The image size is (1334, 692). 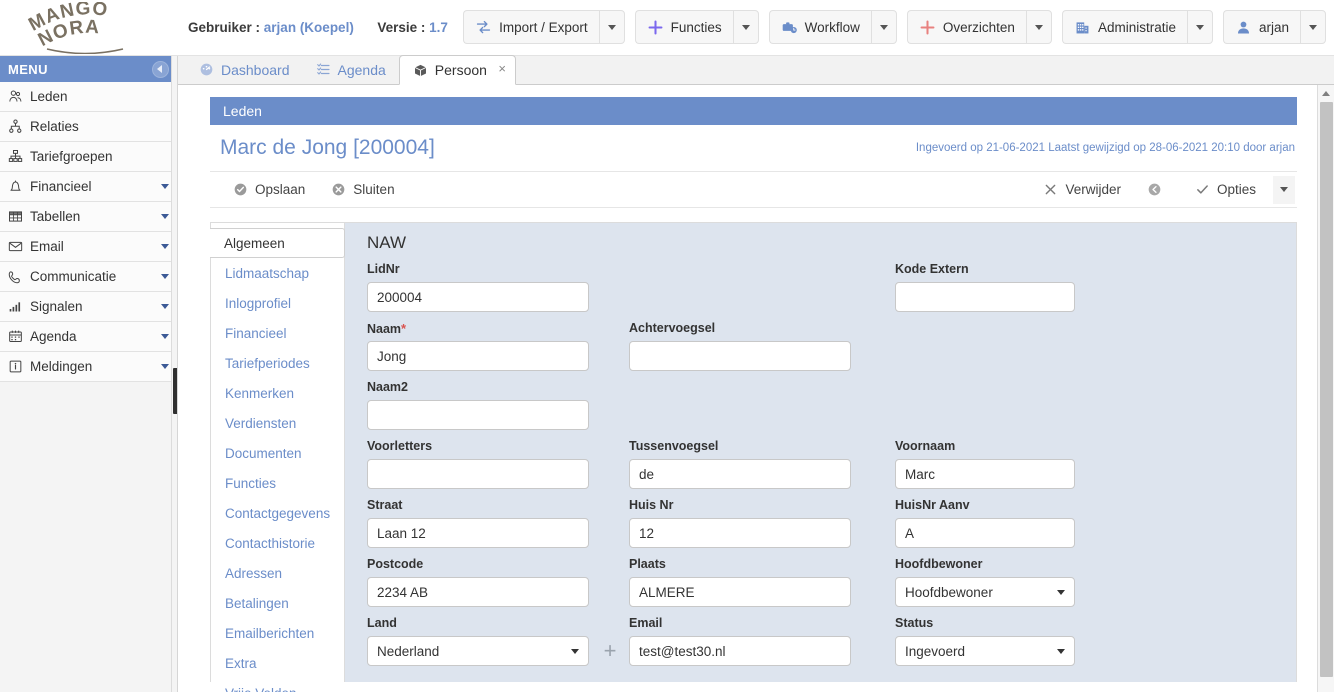 I want to click on vtab-financieel: Financieel, so click(x=277, y=333).